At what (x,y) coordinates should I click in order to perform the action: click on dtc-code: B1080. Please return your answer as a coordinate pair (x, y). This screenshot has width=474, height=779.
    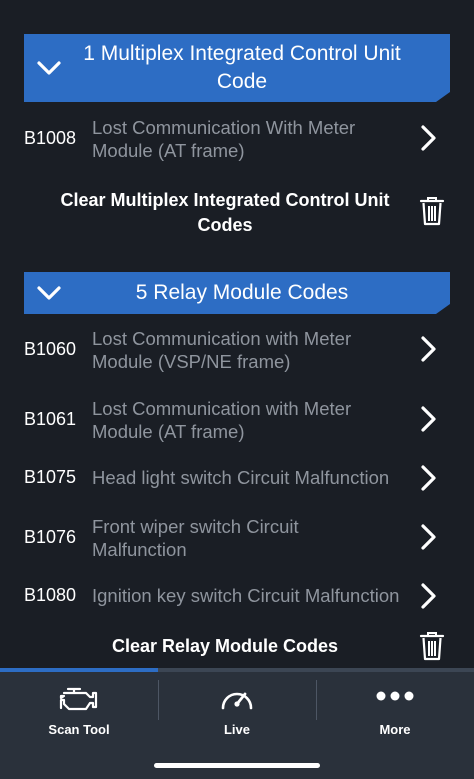
    Looking at the image, I should click on (50, 595).